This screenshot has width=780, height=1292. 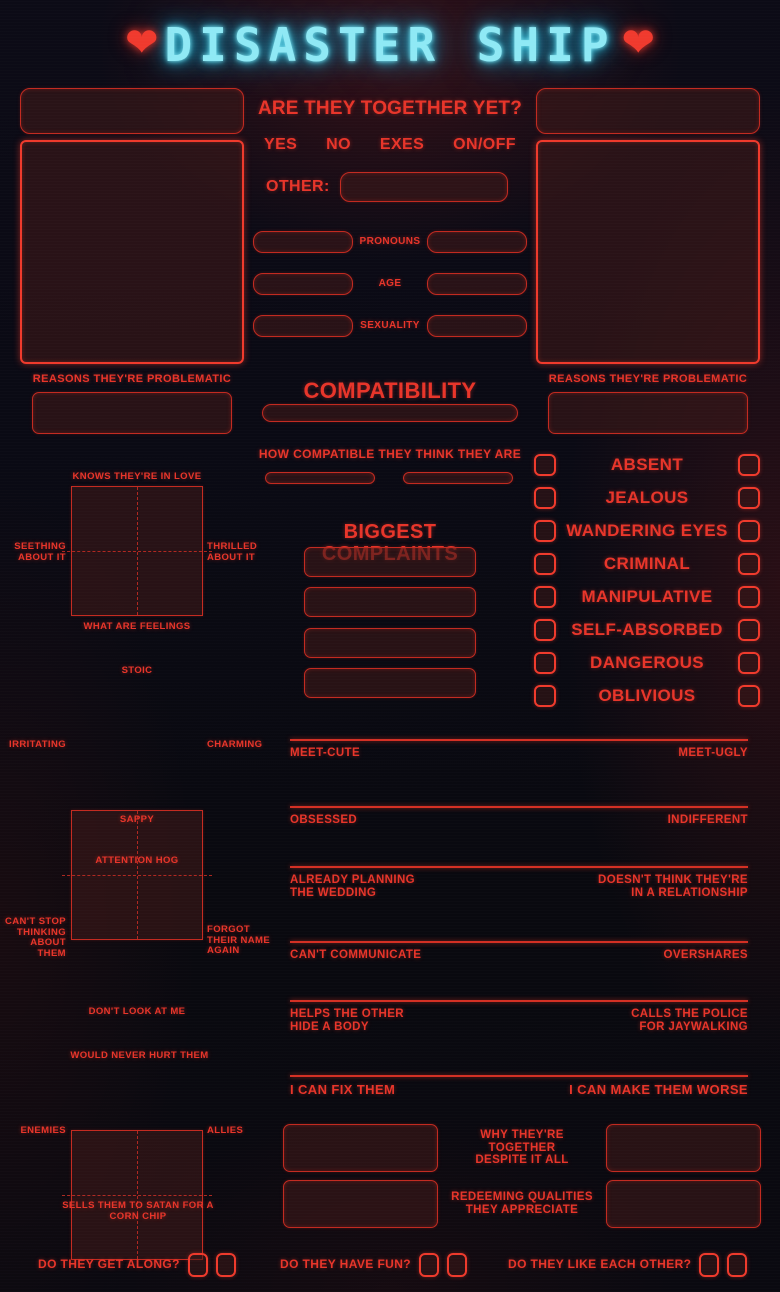 I want to click on trait-label-self-absorbed: SELF-ABSORBED, so click(x=647, y=629).